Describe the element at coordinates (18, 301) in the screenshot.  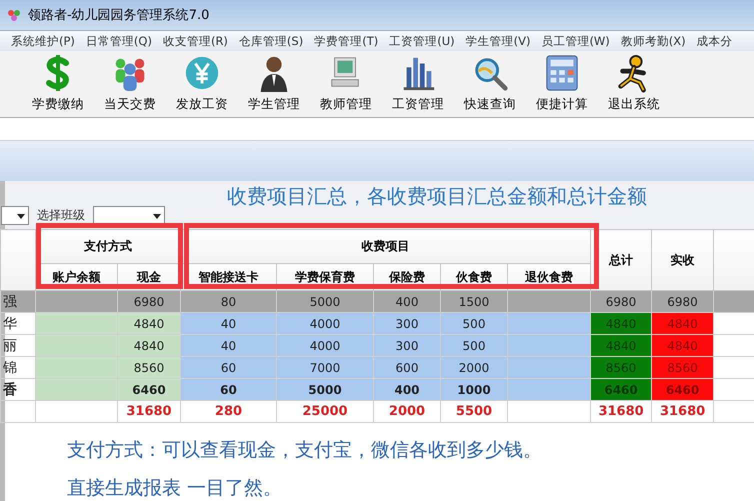
I see `table-cell: 强` at that location.